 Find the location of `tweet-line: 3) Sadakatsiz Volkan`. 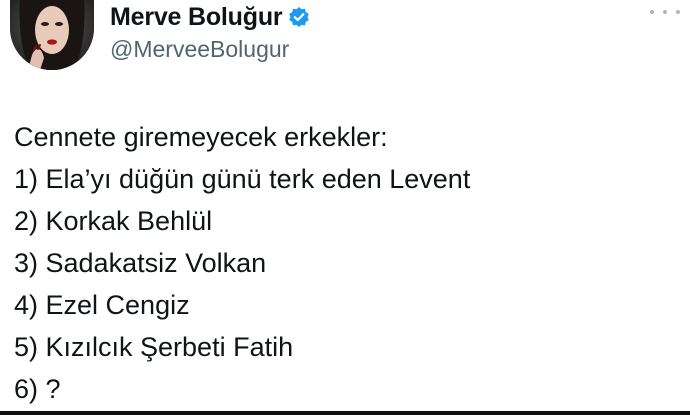

tweet-line: 3) Sadakatsiz Volkan is located at coordinates (140, 263).